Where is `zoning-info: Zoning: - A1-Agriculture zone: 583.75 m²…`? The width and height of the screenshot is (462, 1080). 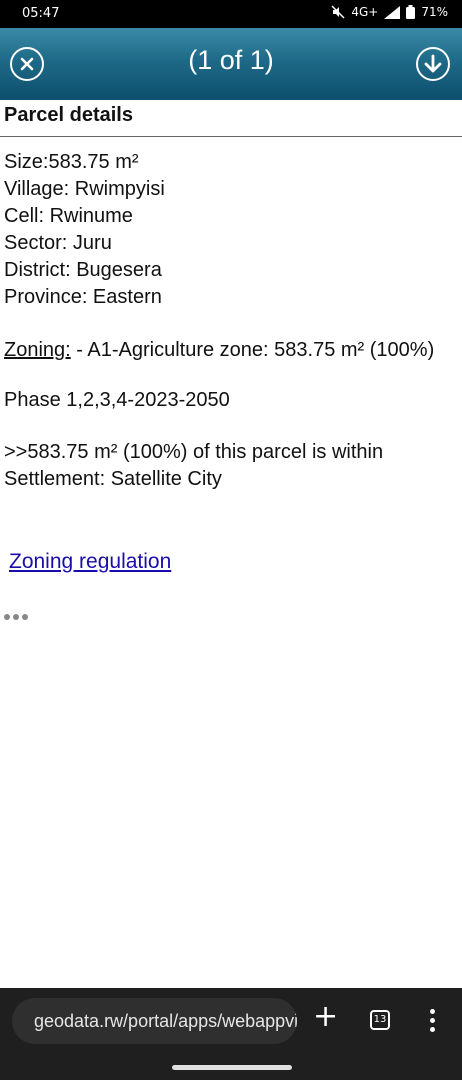
zoning-info: Zoning: - A1-Agriculture zone: 583.75 m²… is located at coordinates (231, 350).